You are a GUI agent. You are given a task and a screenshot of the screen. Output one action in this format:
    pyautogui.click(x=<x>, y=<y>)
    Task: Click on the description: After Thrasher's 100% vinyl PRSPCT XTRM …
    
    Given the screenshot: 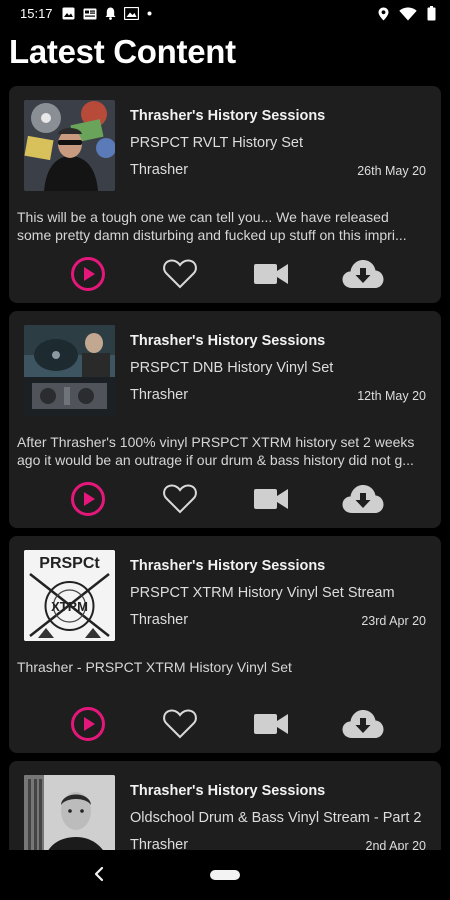 What is the action you would take?
    pyautogui.click(x=226, y=451)
    